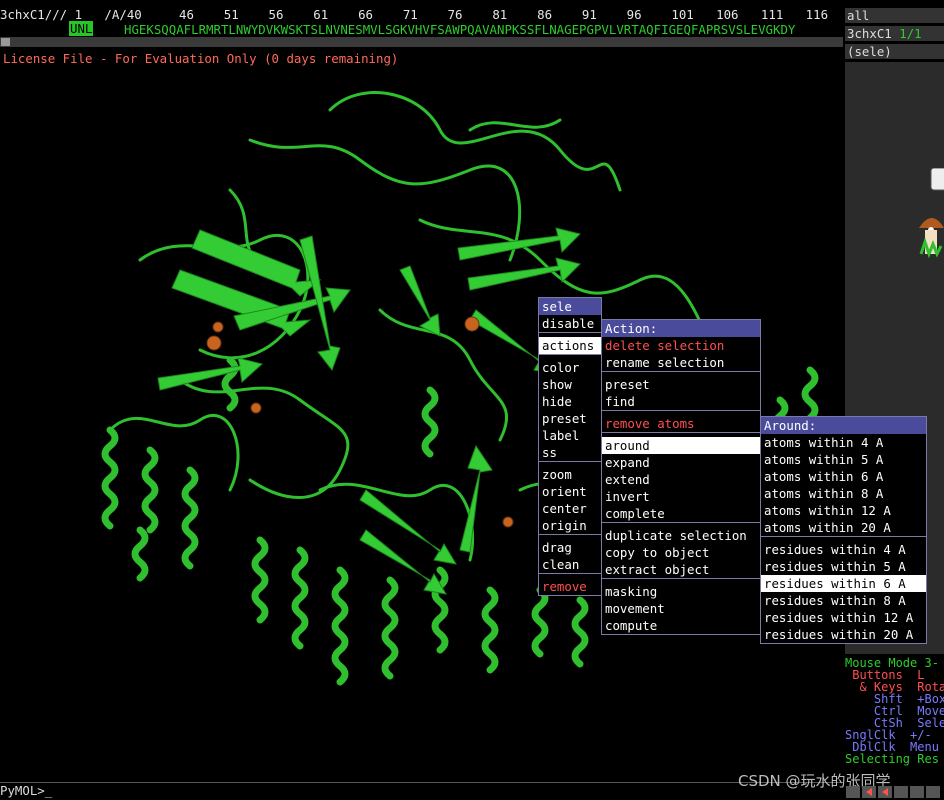 This screenshot has width=944, height=800. What do you see at coordinates (681, 423) in the screenshot?
I see `action-menu-item-remove-atoms: remove atoms` at bounding box center [681, 423].